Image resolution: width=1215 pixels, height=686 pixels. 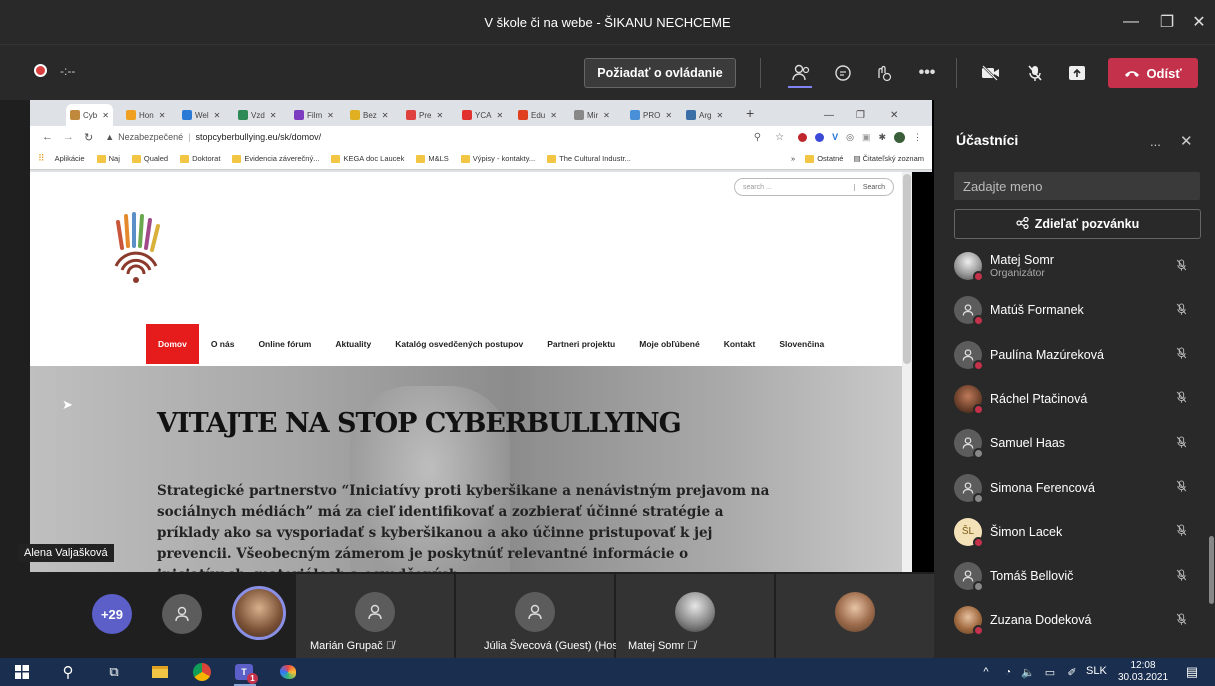 I want to click on browser-close: ✕, so click(x=894, y=115).